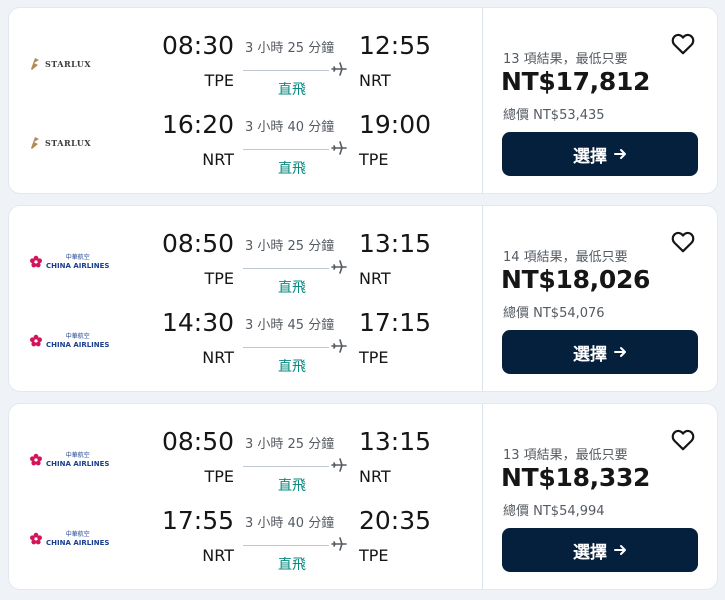  What do you see at coordinates (395, 520) in the screenshot?
I see `arrival-time: 20:35` at bounding box center [395, 520].